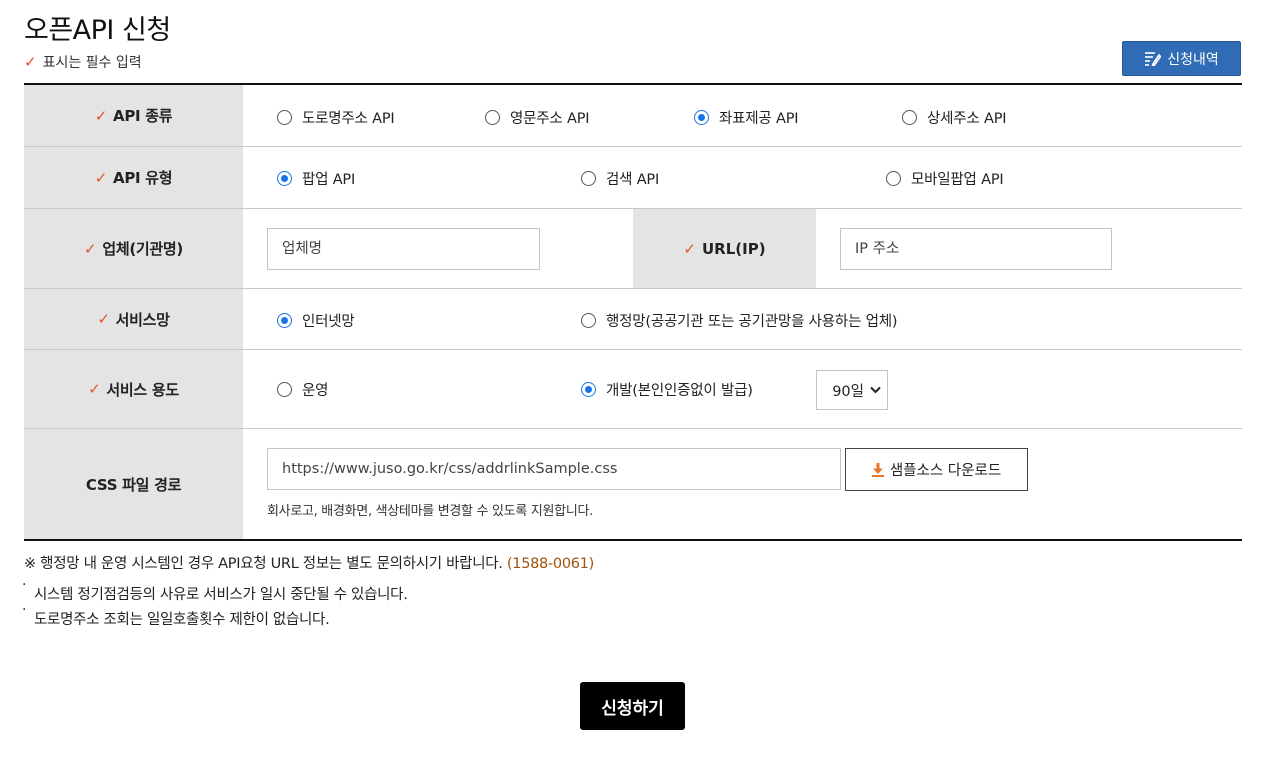  Describe the element at coordinates (550, 119) in the screenshot. I see `radio-label: 영문주소 API` at that location.